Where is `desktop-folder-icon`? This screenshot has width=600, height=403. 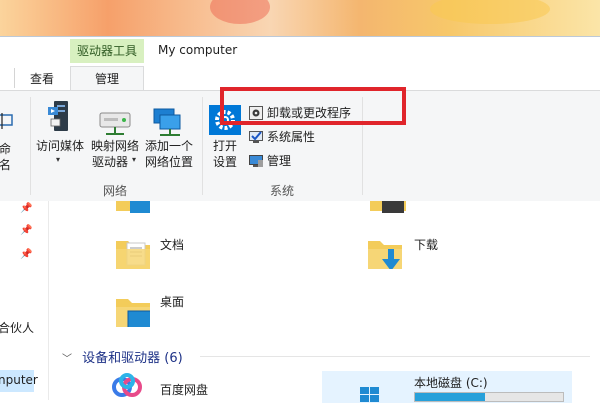 desktop-folder-icon is located at coordinates (133, 313).